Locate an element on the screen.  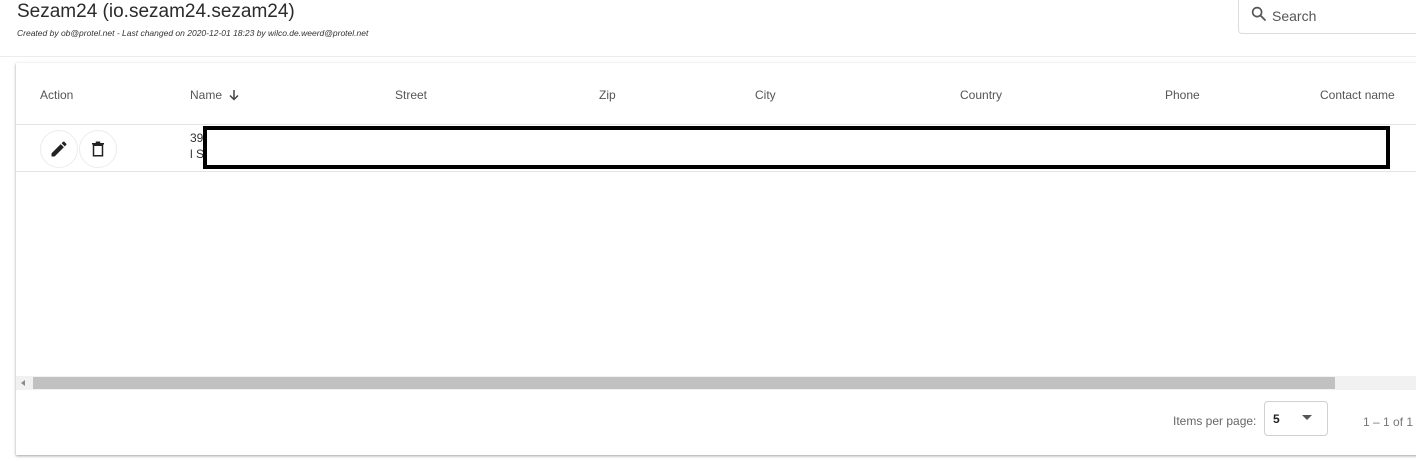
edit-pencil-icon is located at coordinates (59, 149).